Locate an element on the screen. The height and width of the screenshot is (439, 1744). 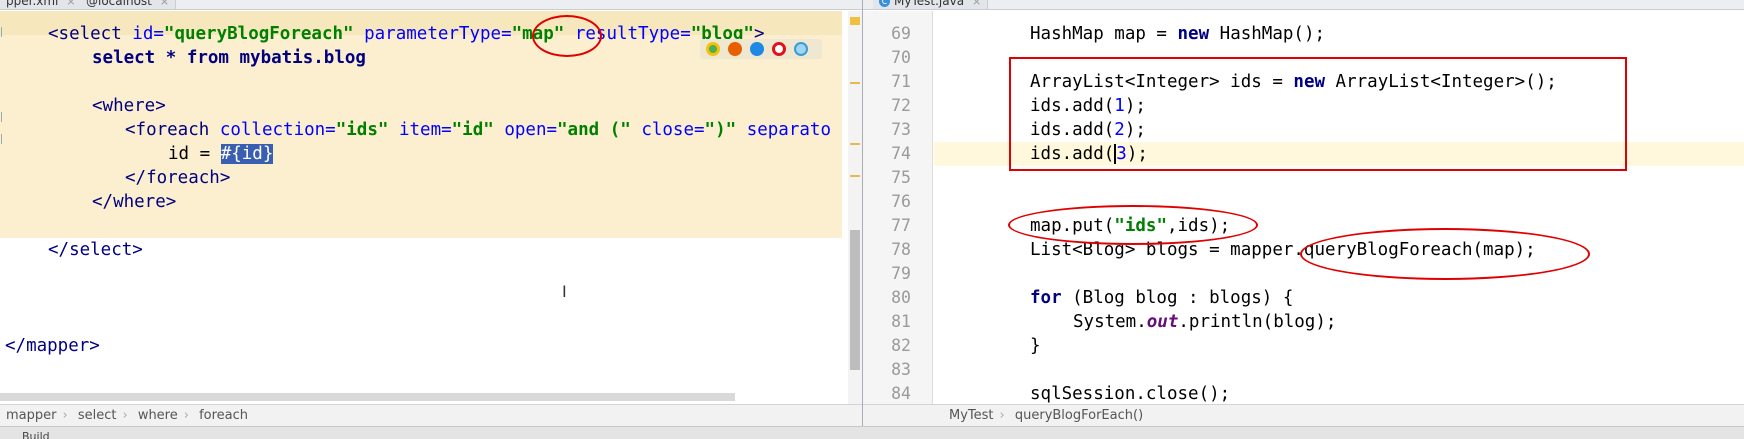
line-number: 78 is located at coordinates (901, 249).